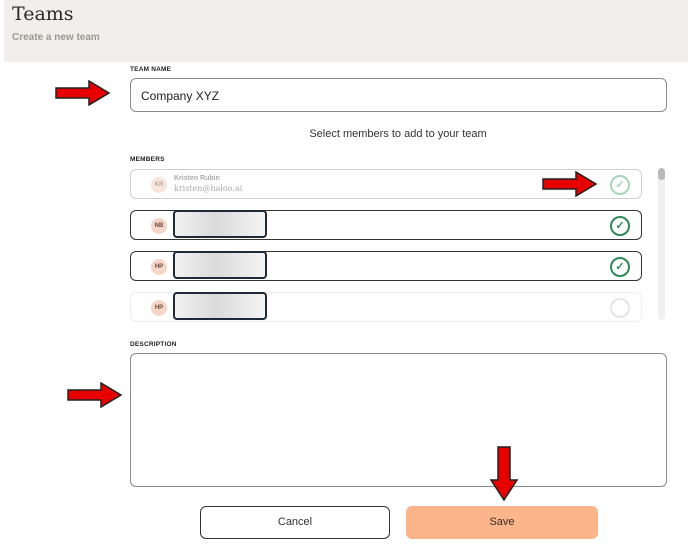 This screenshot has height=546, width=688. I want to click on avatar: KR, so click(159, 185).